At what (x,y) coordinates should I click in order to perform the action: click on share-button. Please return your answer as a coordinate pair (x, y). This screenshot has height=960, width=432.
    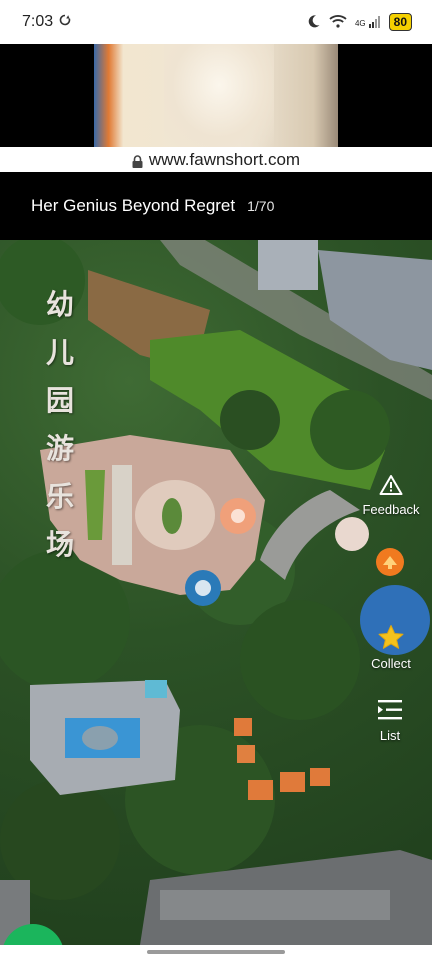
    Looking at the image, I should click on (390, 563).